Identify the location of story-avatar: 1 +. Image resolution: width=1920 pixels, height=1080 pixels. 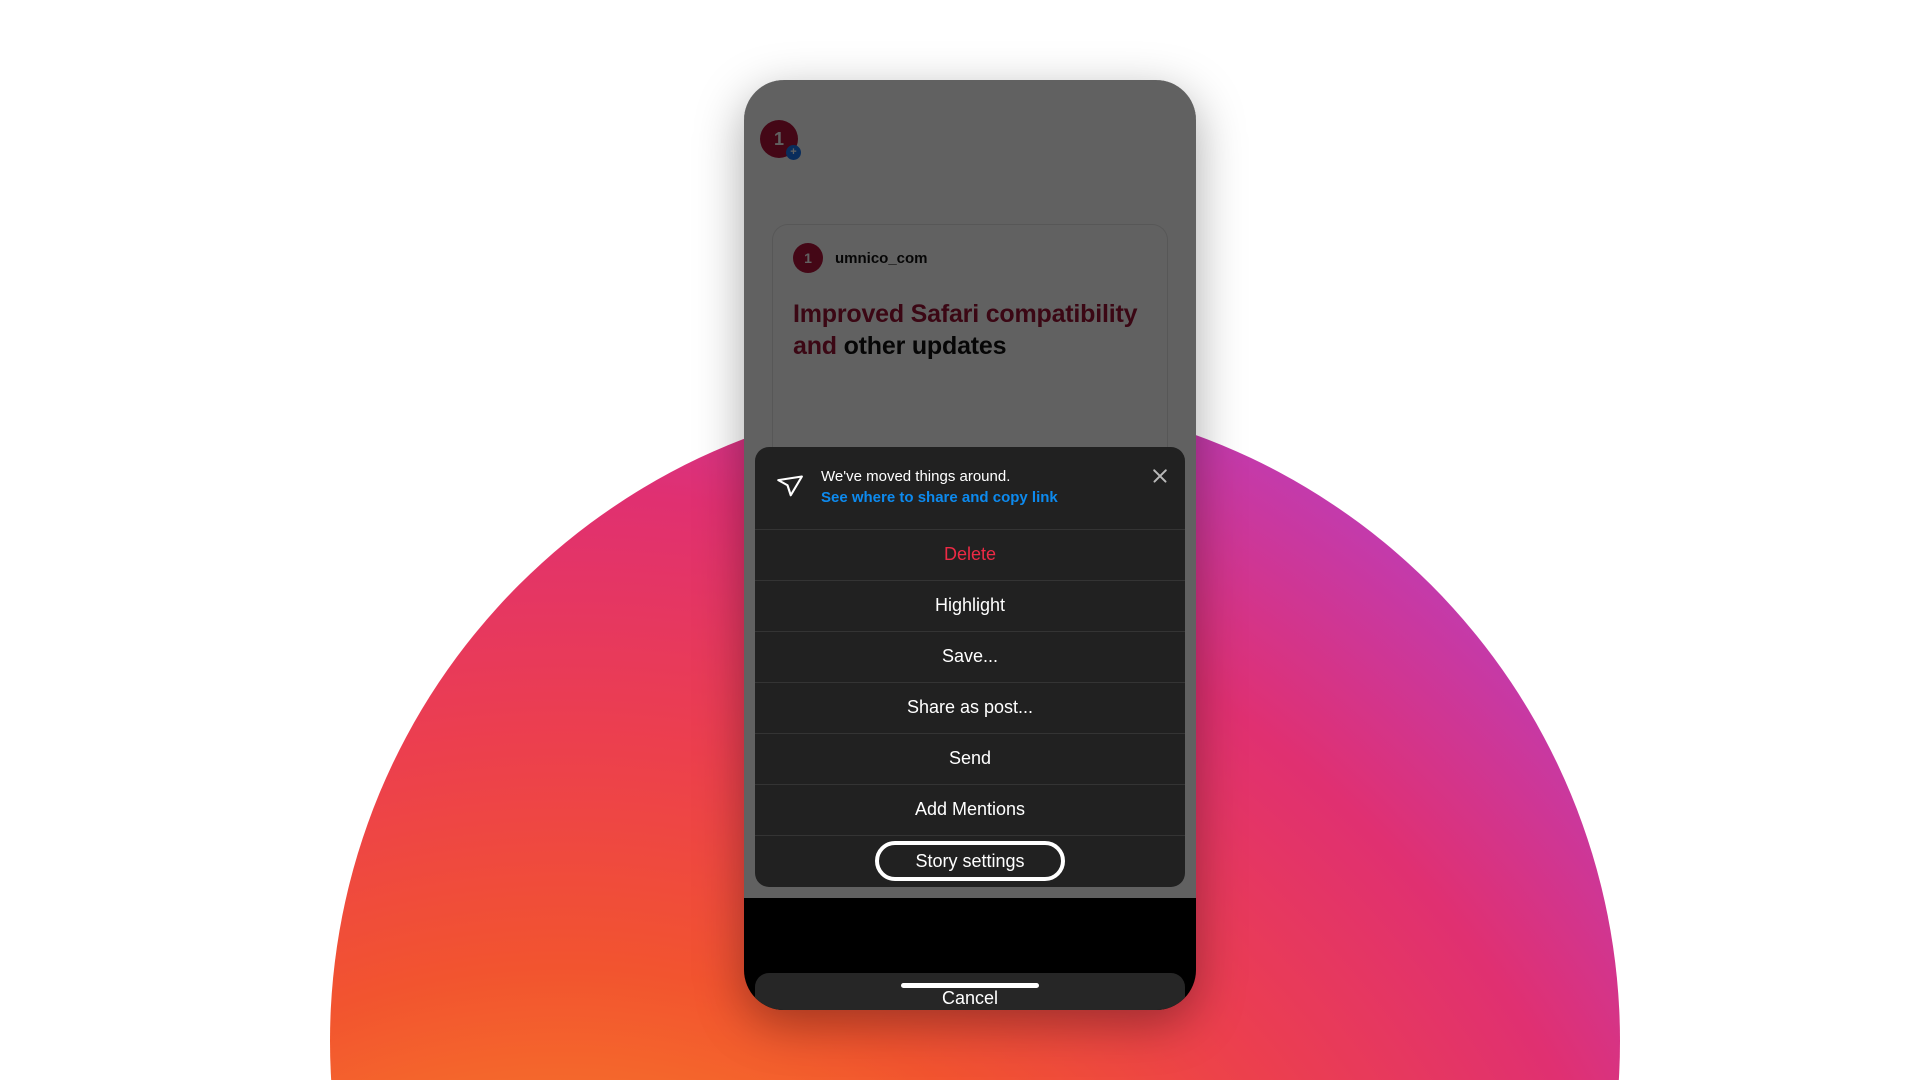
(780, 140).